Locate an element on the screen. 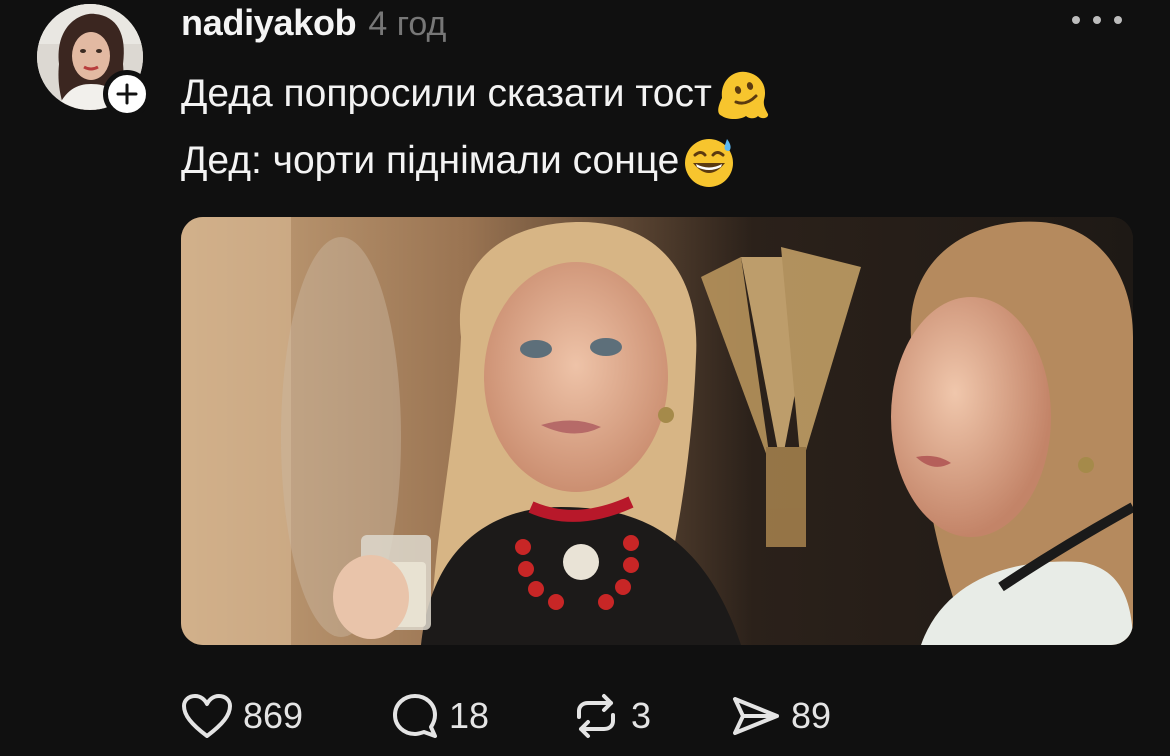 This screenshot has height=756, width=1170. post-actions-bar: 869 18 3 89 is located at coordinates (526, 716).